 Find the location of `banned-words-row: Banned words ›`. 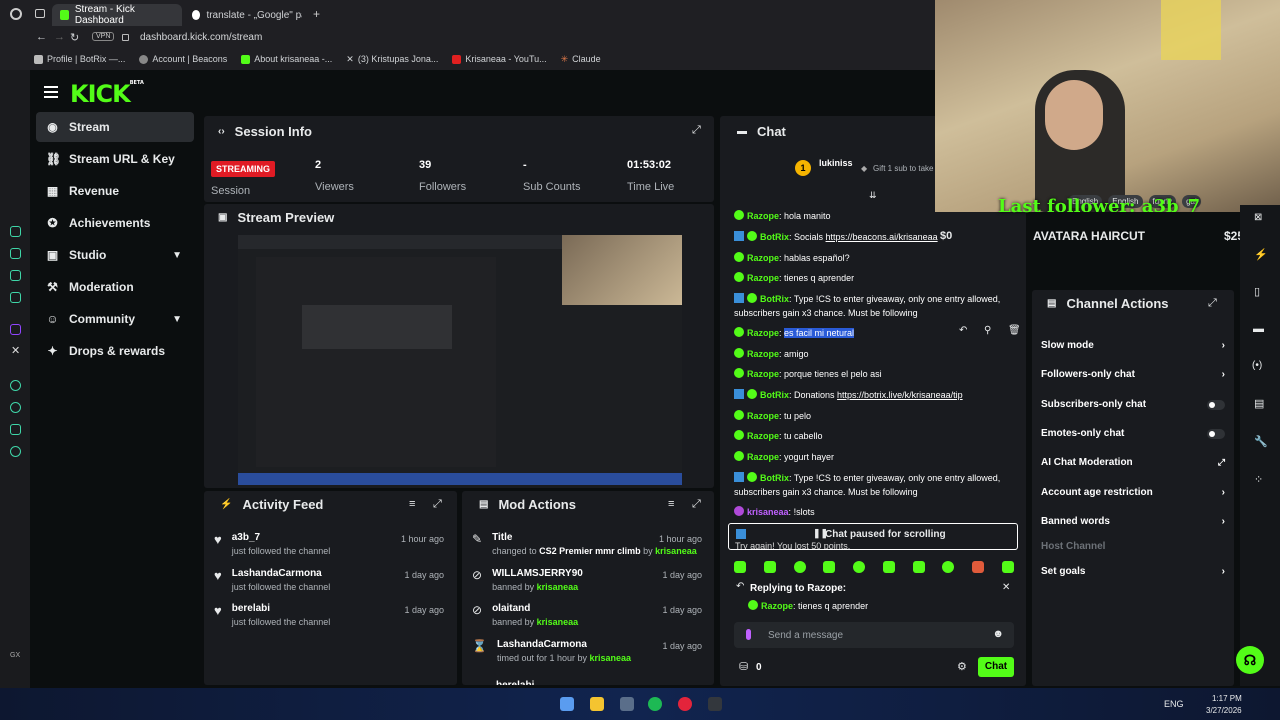

banned-words-row: Banned words › is located at coordinates (1133, 521).